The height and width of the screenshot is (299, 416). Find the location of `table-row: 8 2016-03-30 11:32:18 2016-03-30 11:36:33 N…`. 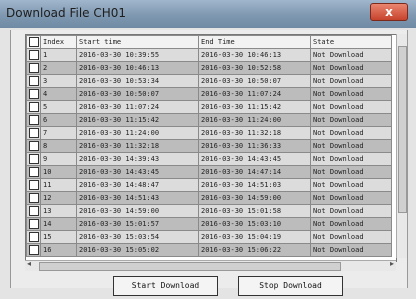

table-row: 8 2016-03-30 11:32:18 2016-03-30 11:36:33 N… is located at coordinates (209, 146).